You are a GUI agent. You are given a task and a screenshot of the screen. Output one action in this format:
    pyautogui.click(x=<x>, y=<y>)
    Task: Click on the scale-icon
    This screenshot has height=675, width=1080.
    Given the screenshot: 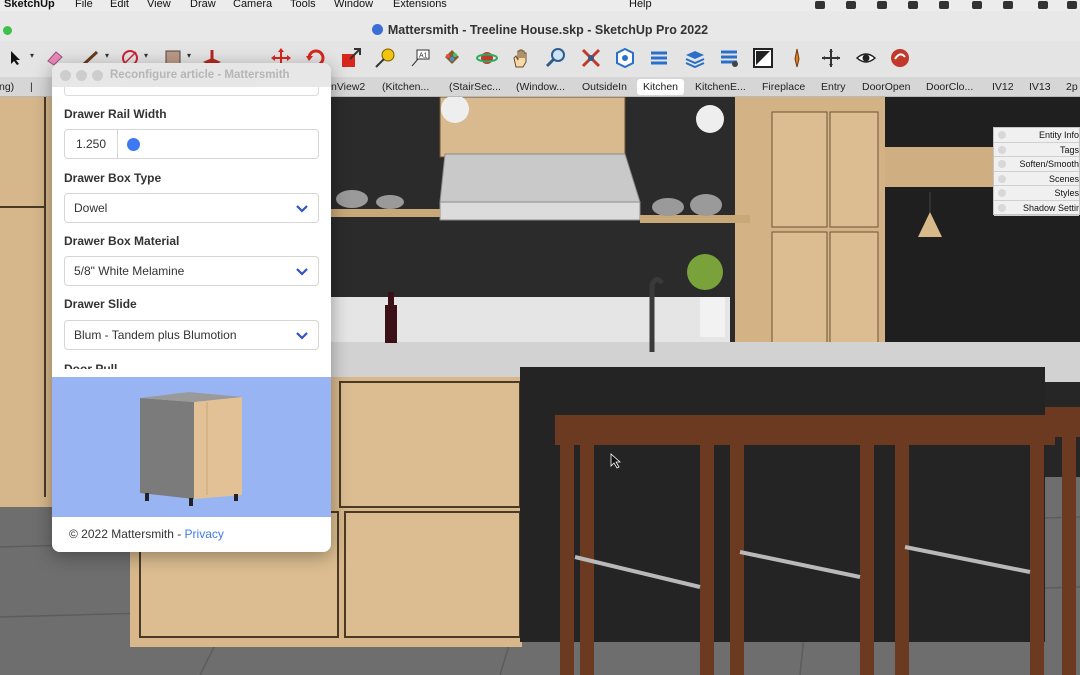 What is the action you would take?
    pyautogui.click(x=351, y=58)
    